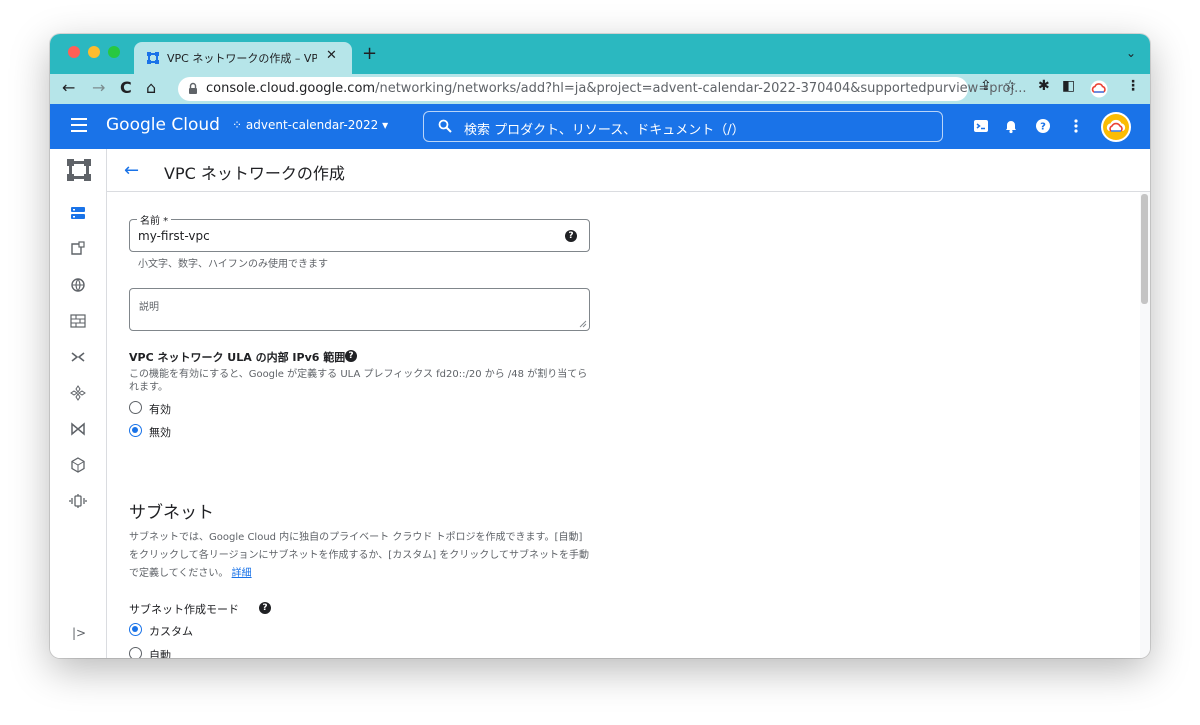 The width and height of the screenshot is (1200, 725). What do you see at coordinates (351, 356) in the screenshot?
I see `ula-help-icon: ?` at bounding box center [351, 356].